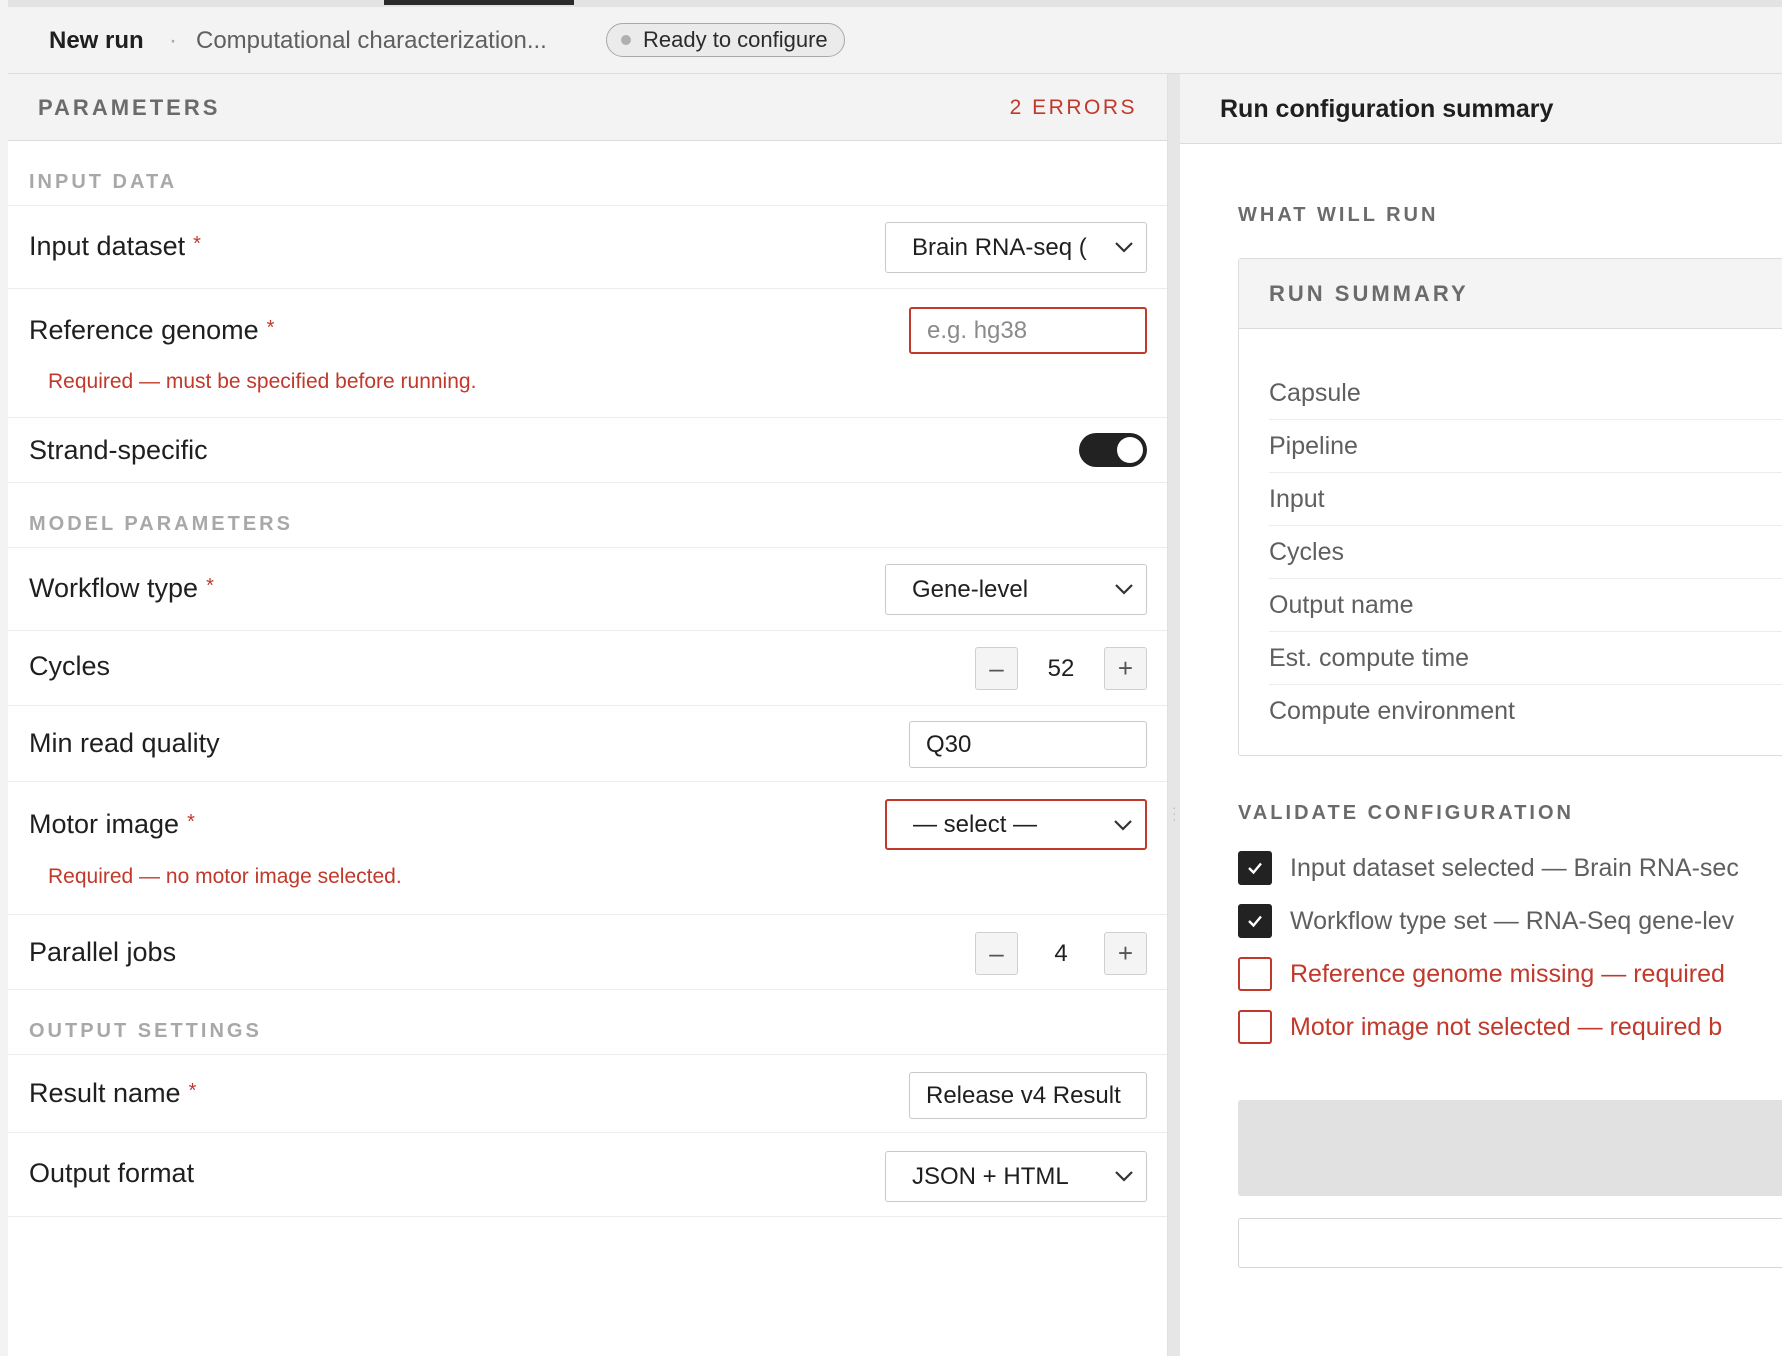 The image size is (1782, 1356). Describe the element at coordinates (1130, 450) in the screenshot. I see `toggle-knob` at that location.